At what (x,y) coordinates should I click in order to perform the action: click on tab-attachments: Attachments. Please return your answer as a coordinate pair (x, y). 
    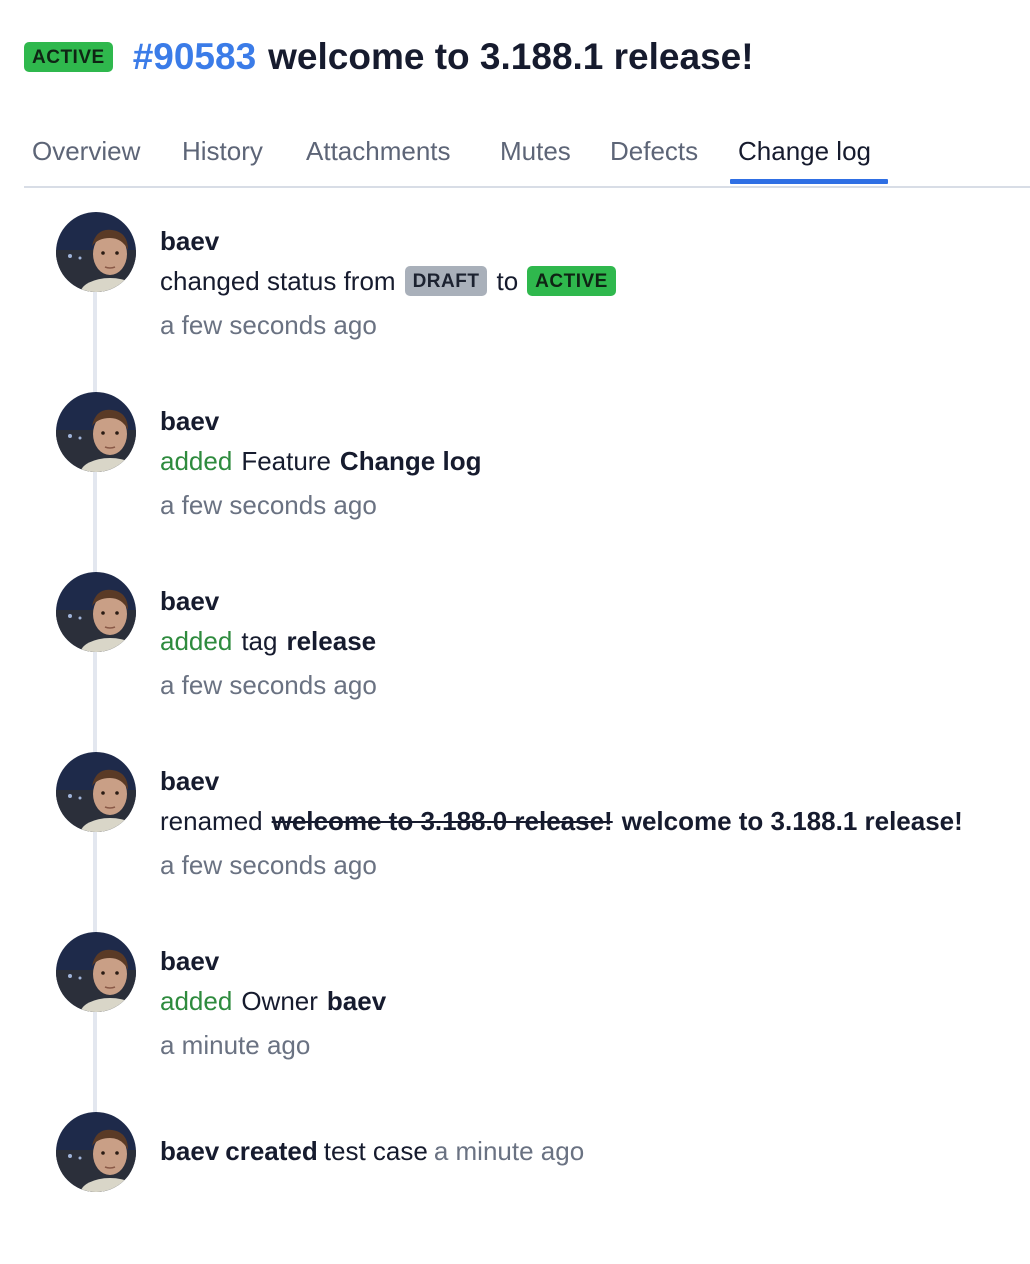
    Looking at the image, I should click on (378, 151).